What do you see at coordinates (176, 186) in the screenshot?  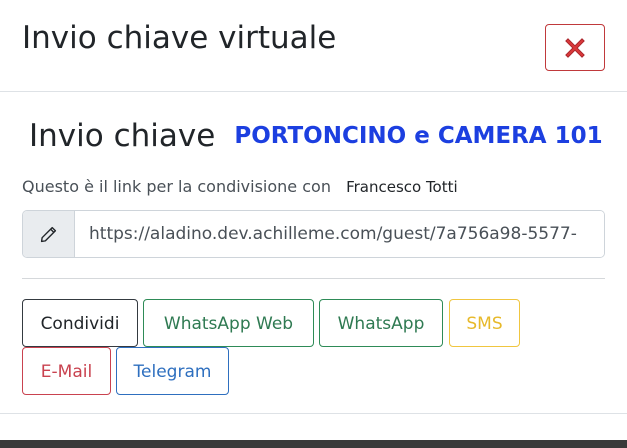 I see `share-description-text: Questo è il link per la condivisione con` at bounding box center [176, 186].